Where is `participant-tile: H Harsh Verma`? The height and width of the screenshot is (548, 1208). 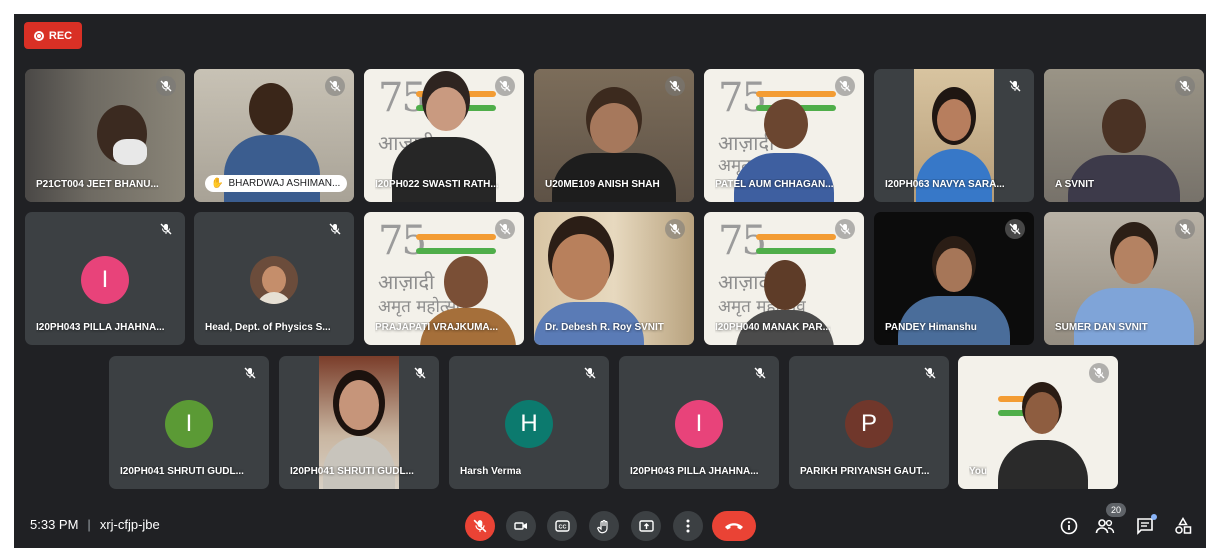 participant-tile: H Harsh Verma is located at coordinates (529, 422).